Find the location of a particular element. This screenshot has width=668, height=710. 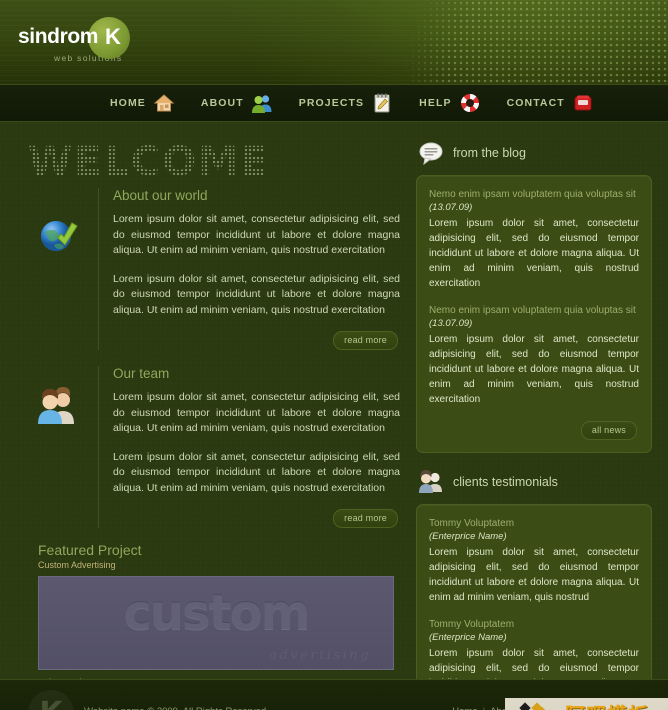

section-title: About our world is located at coordinates (160, 195).